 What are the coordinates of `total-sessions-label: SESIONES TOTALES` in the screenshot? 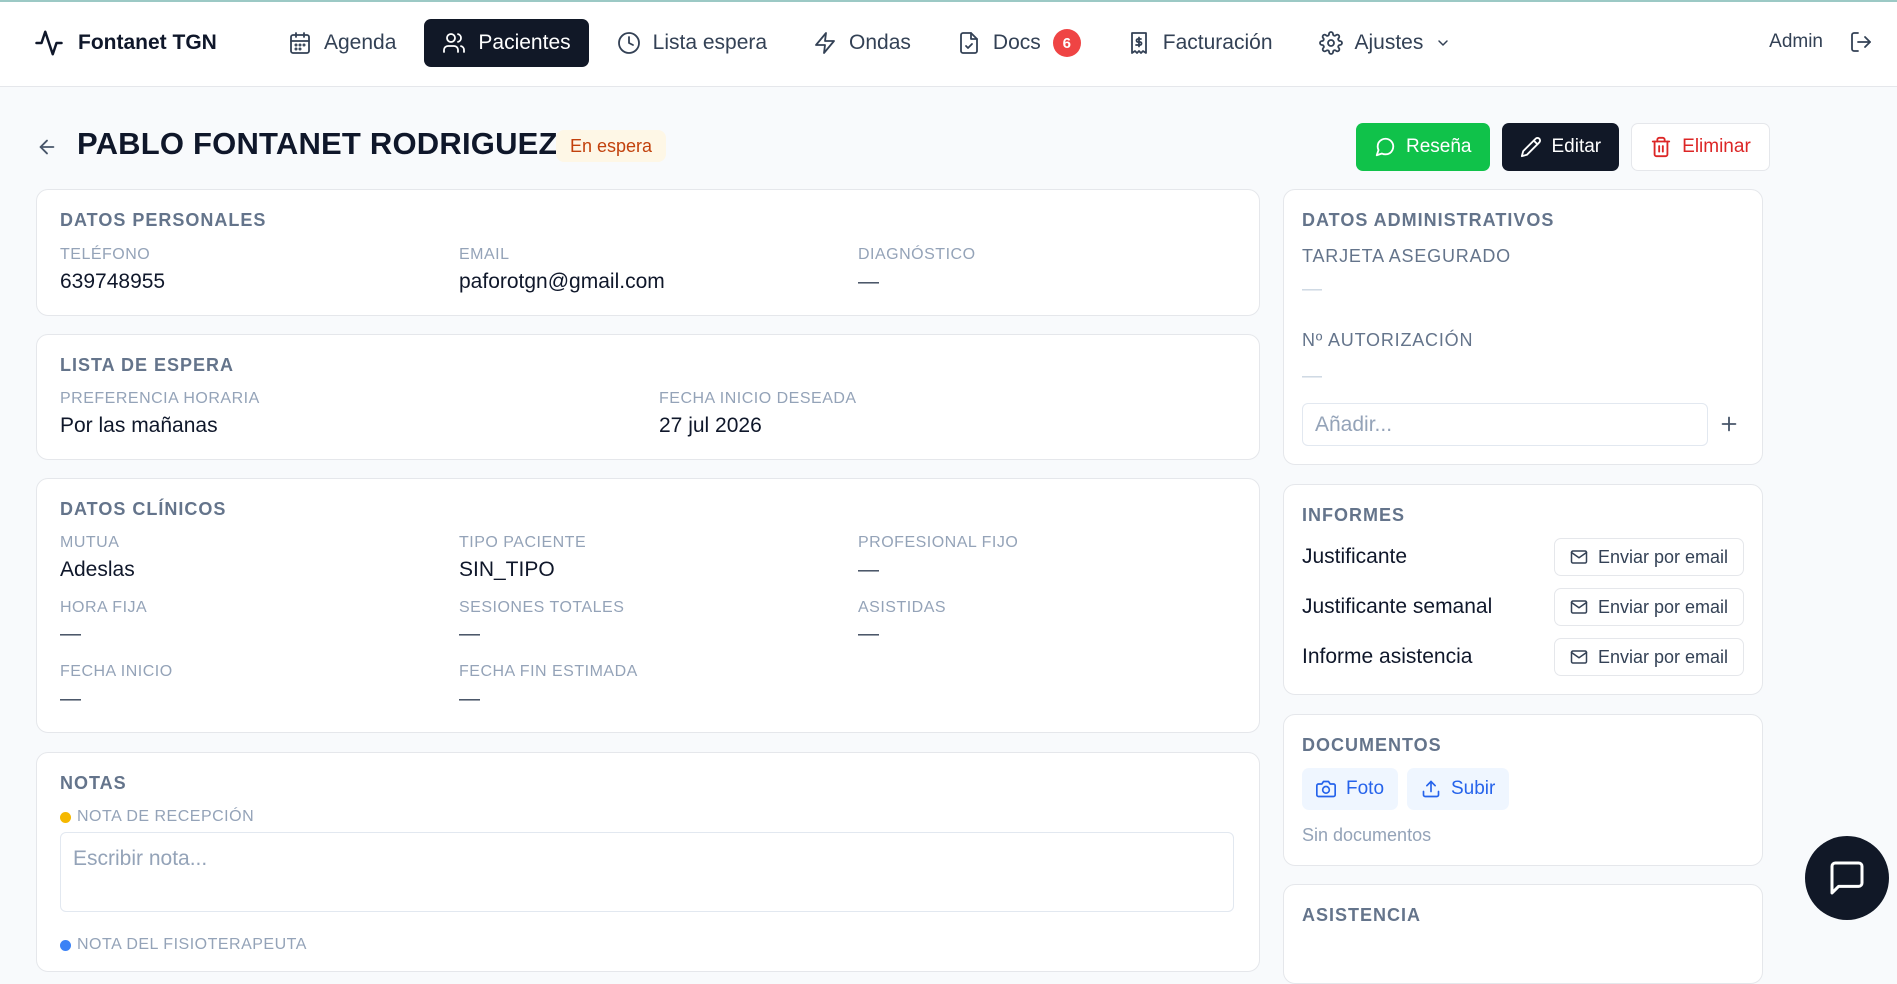 It's located at (542, 607).